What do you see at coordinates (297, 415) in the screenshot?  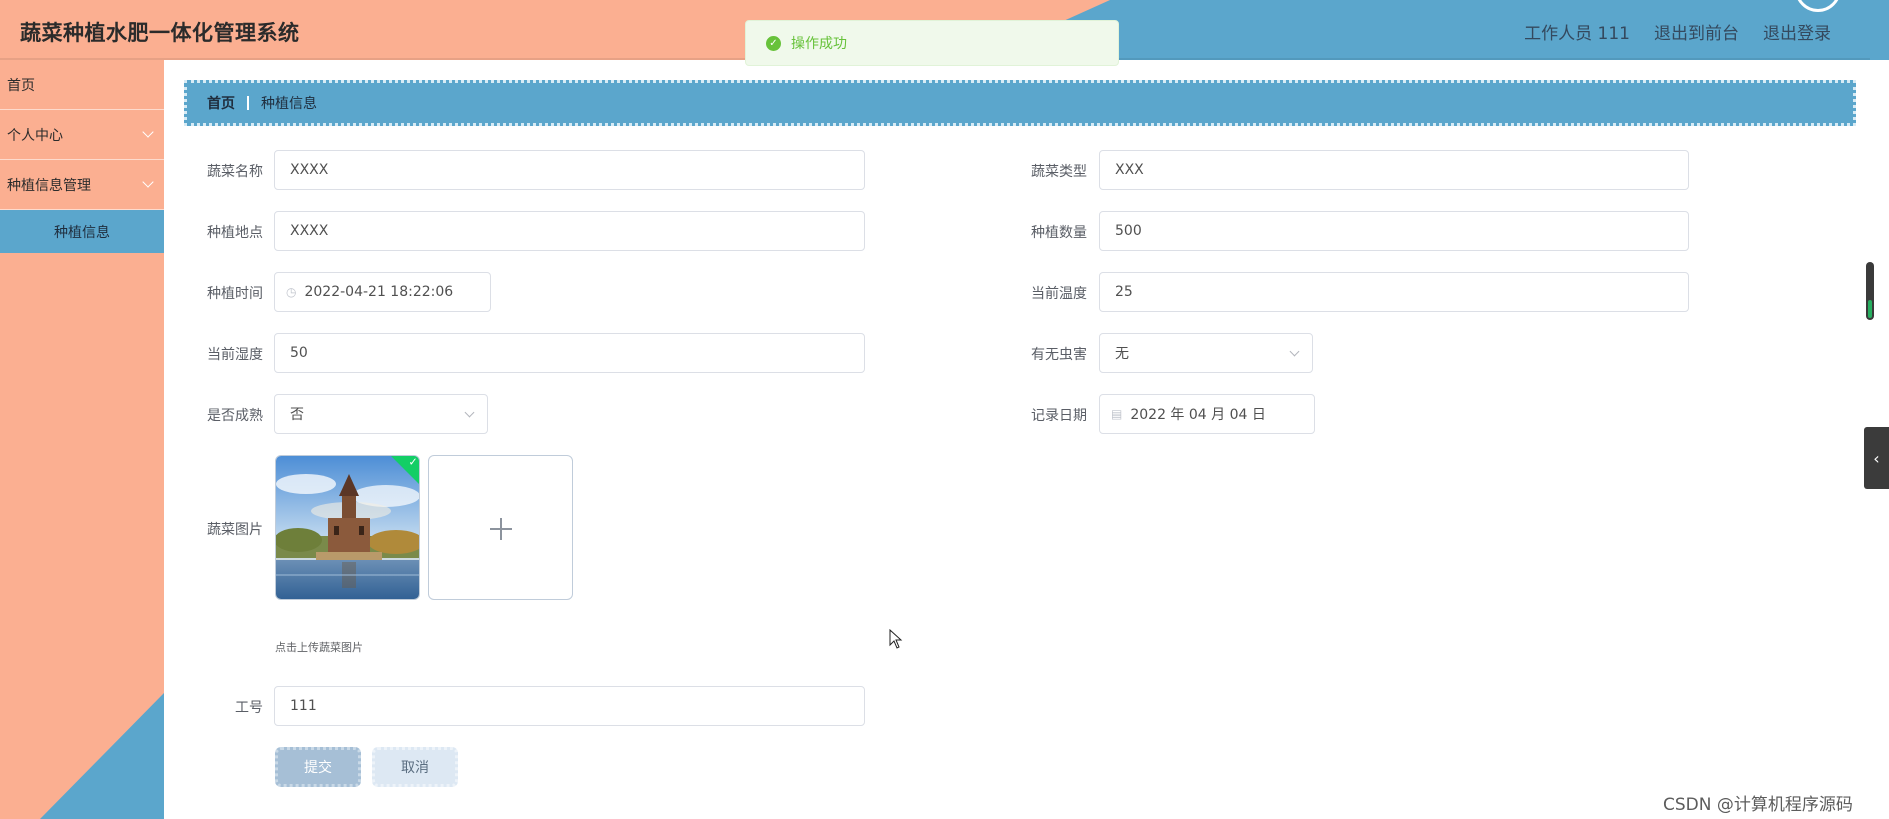 I see `mature-value: 否` at bounding box center [297, 415].